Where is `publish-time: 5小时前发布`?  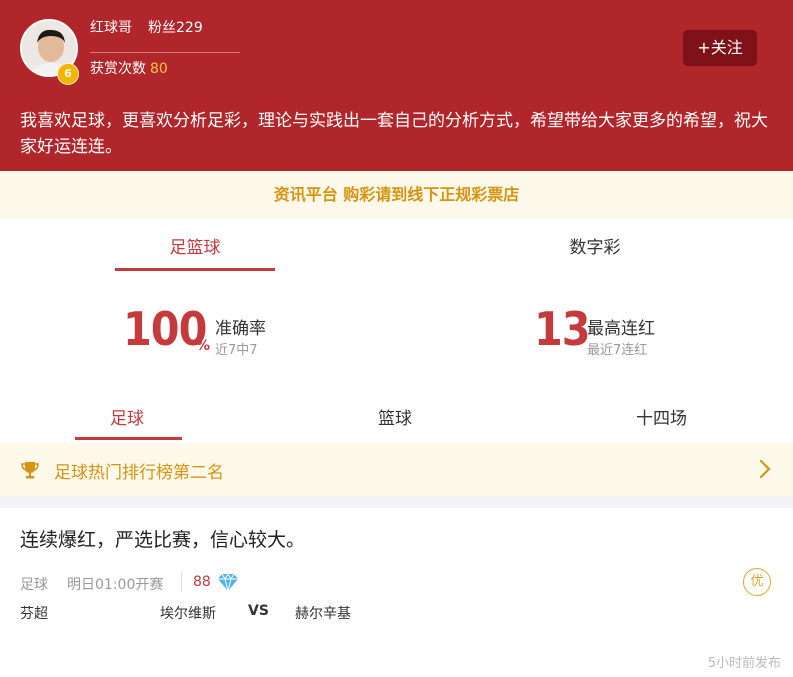 publish-time: 5小时前发布 is located at coordinates (744, 663).